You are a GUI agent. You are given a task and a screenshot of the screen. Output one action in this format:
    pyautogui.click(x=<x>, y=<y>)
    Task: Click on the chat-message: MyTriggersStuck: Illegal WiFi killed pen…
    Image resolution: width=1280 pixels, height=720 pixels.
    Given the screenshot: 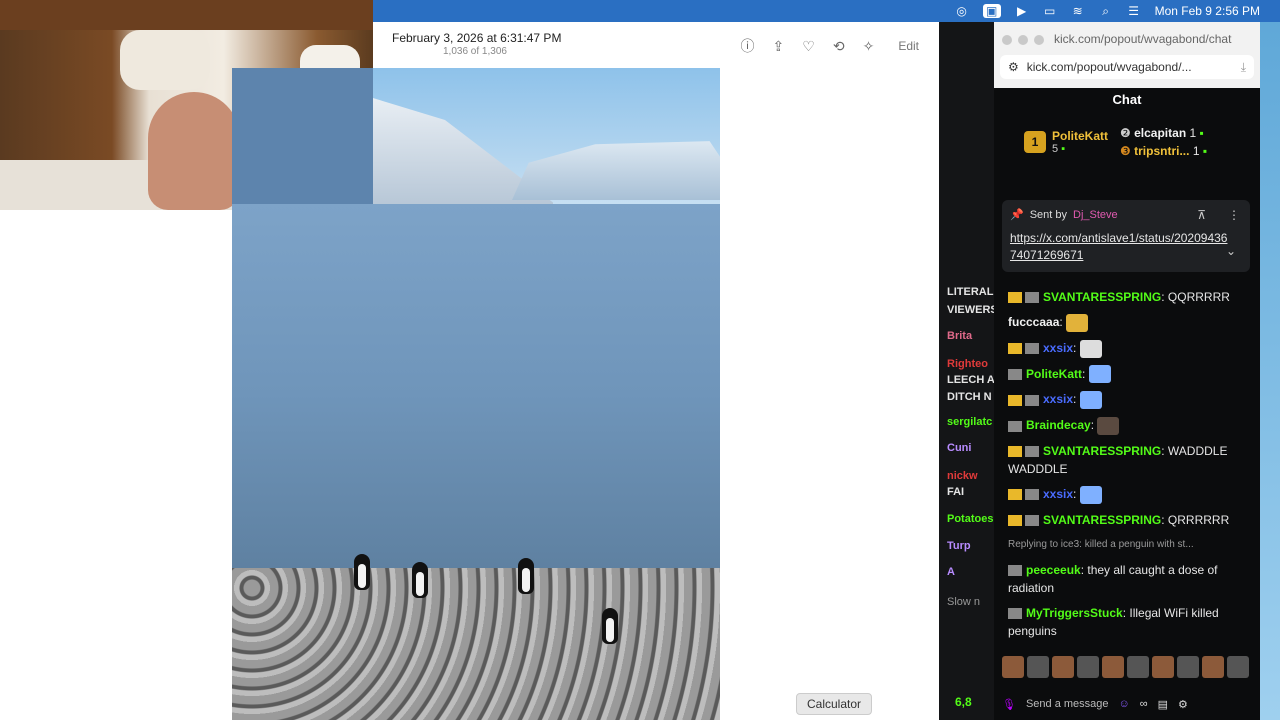 What is the action you would take?
    pyautogui.click(x=1128, y=622)
    